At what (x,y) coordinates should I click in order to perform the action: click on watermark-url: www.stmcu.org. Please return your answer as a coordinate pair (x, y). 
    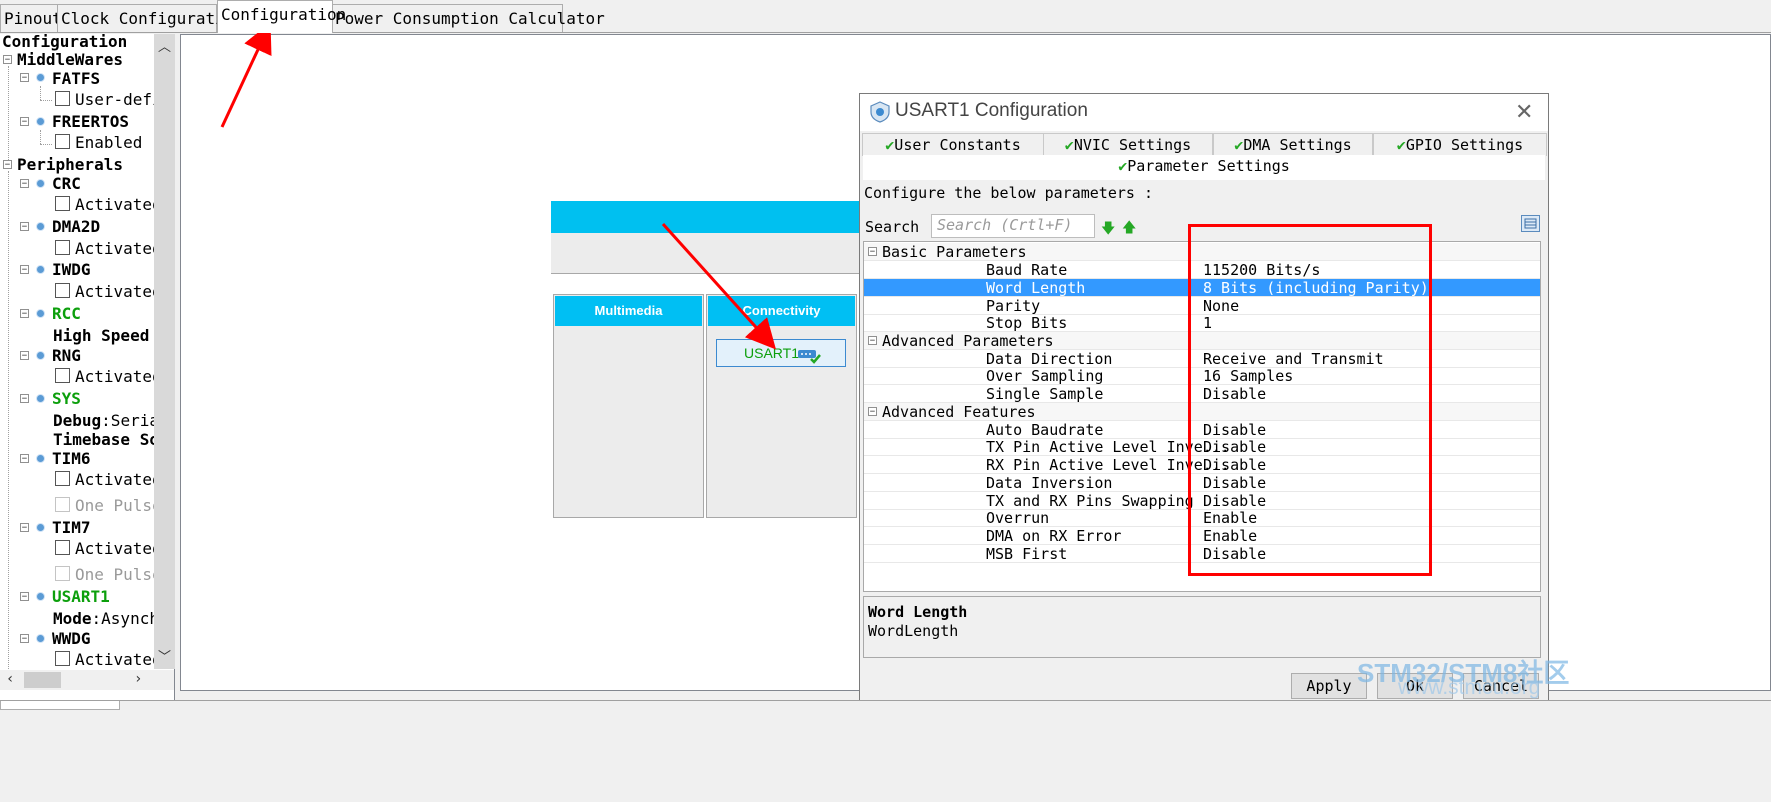
    Looking at the image, I should click on (1469, 687).